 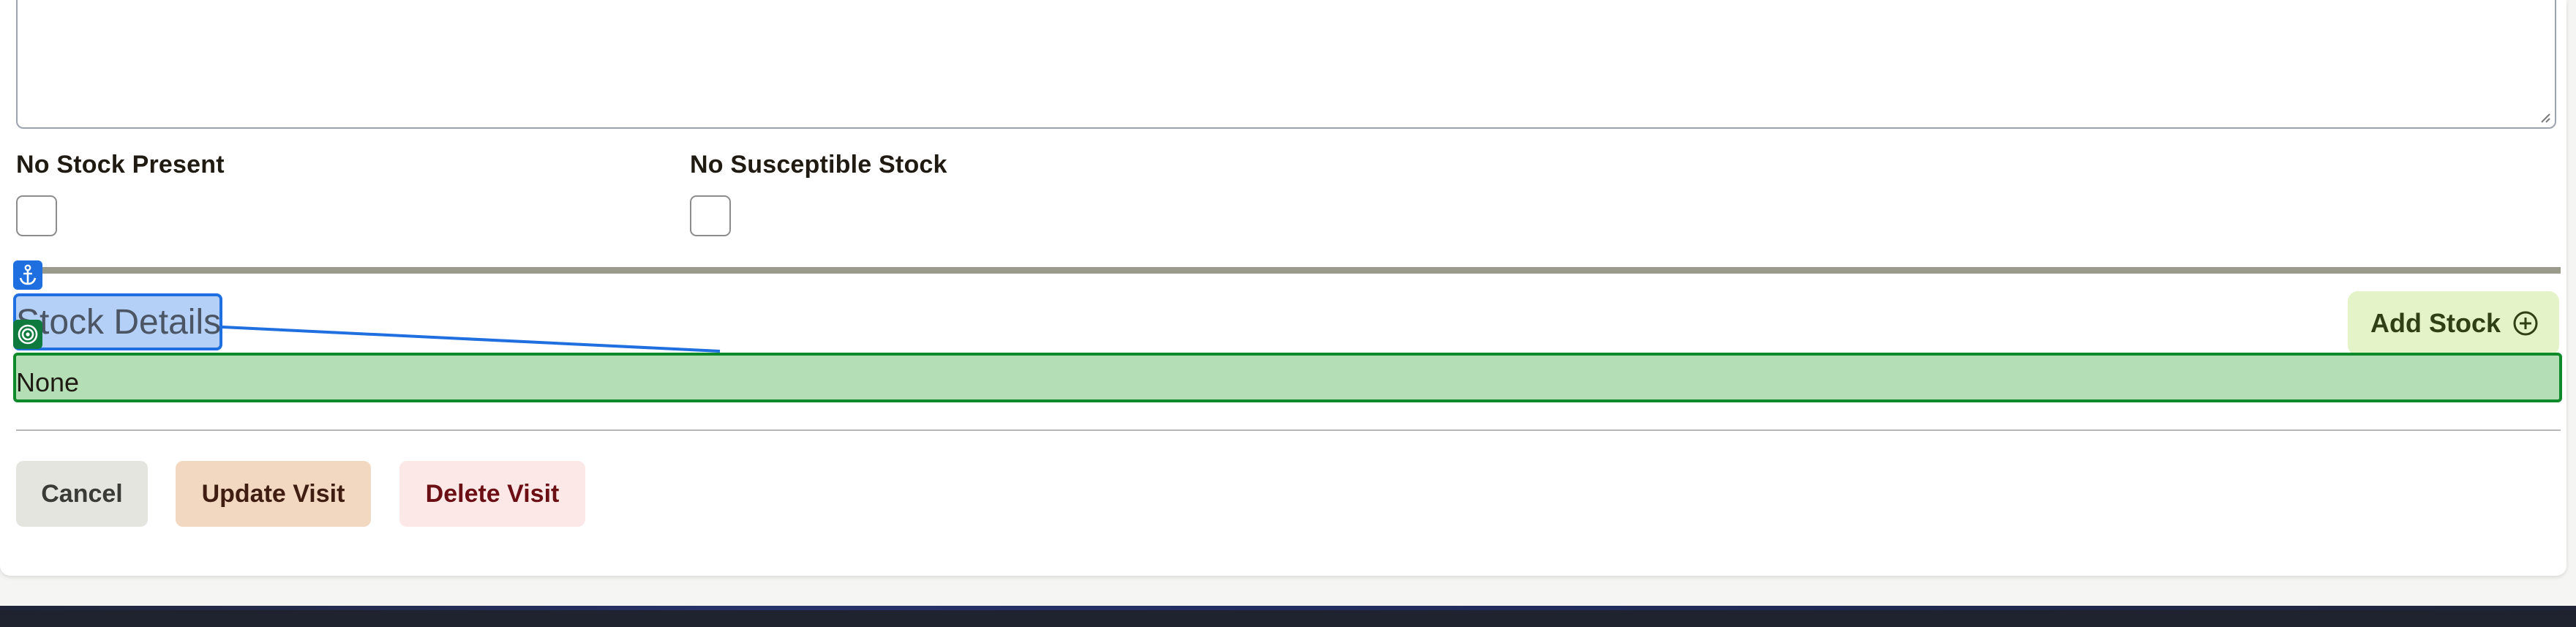 What do you see at coordinates (1288, 430) in the screenshot?
I see `actions-divider` at bounding box center [1288, 430].